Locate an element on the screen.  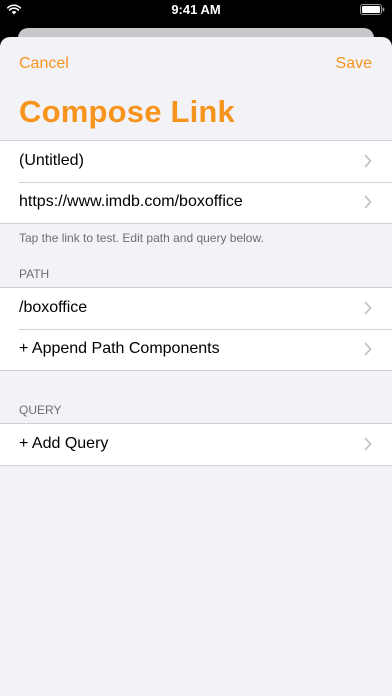
status-time: 9:41 AM is located at coordinates (196, 9).